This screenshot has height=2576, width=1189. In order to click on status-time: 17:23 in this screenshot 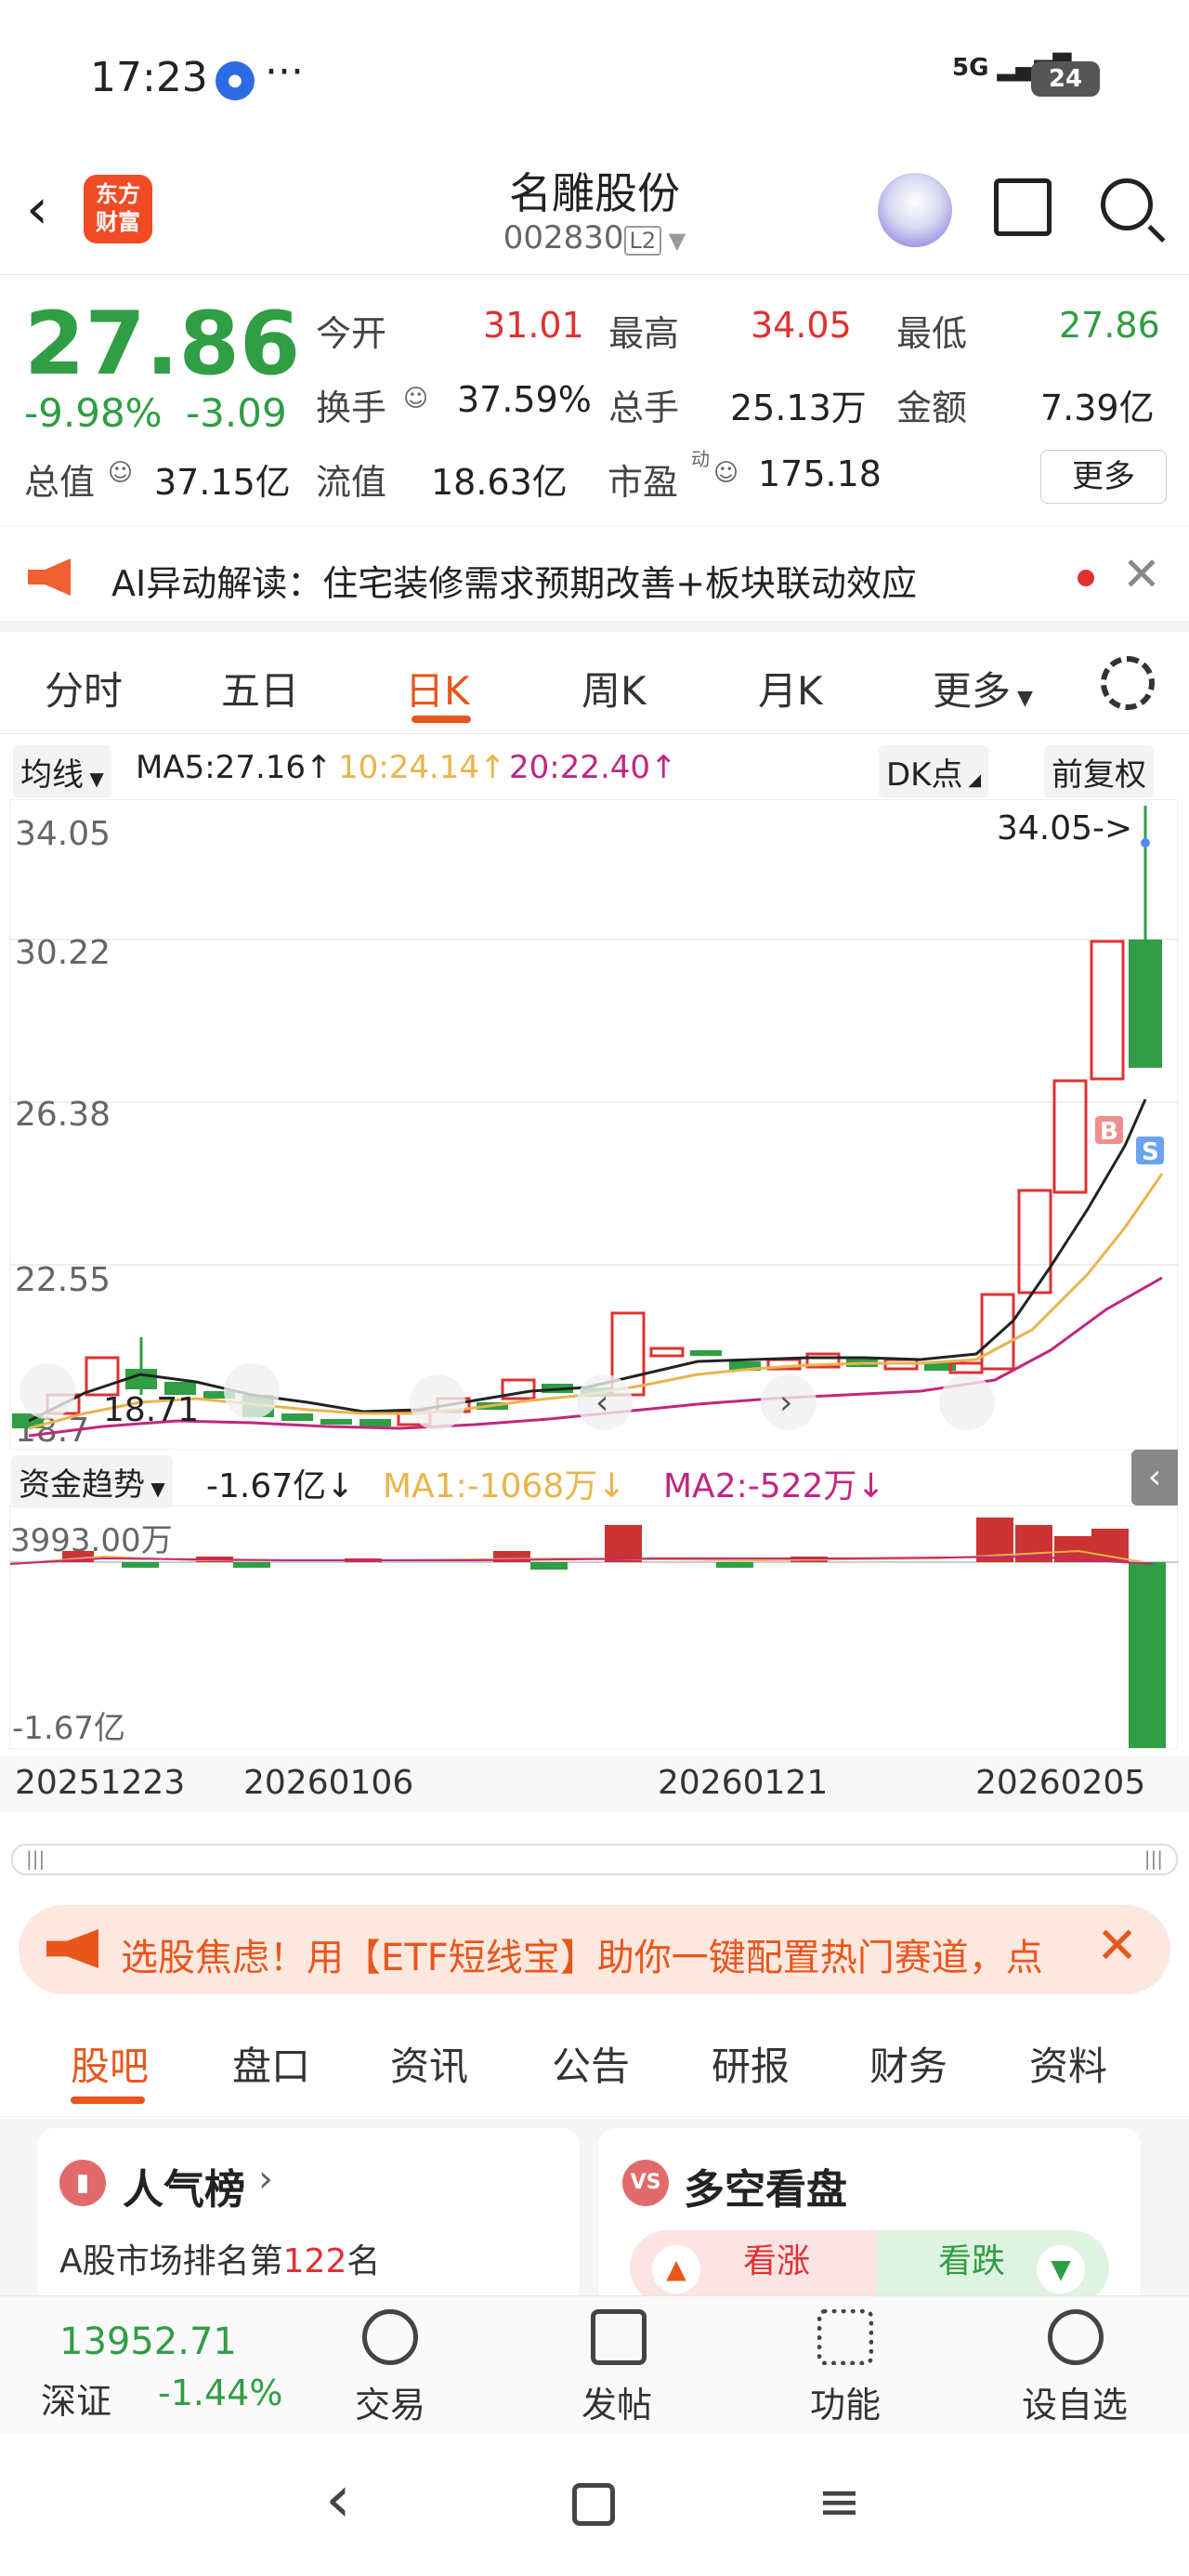, I will do `click(149, 77)`.